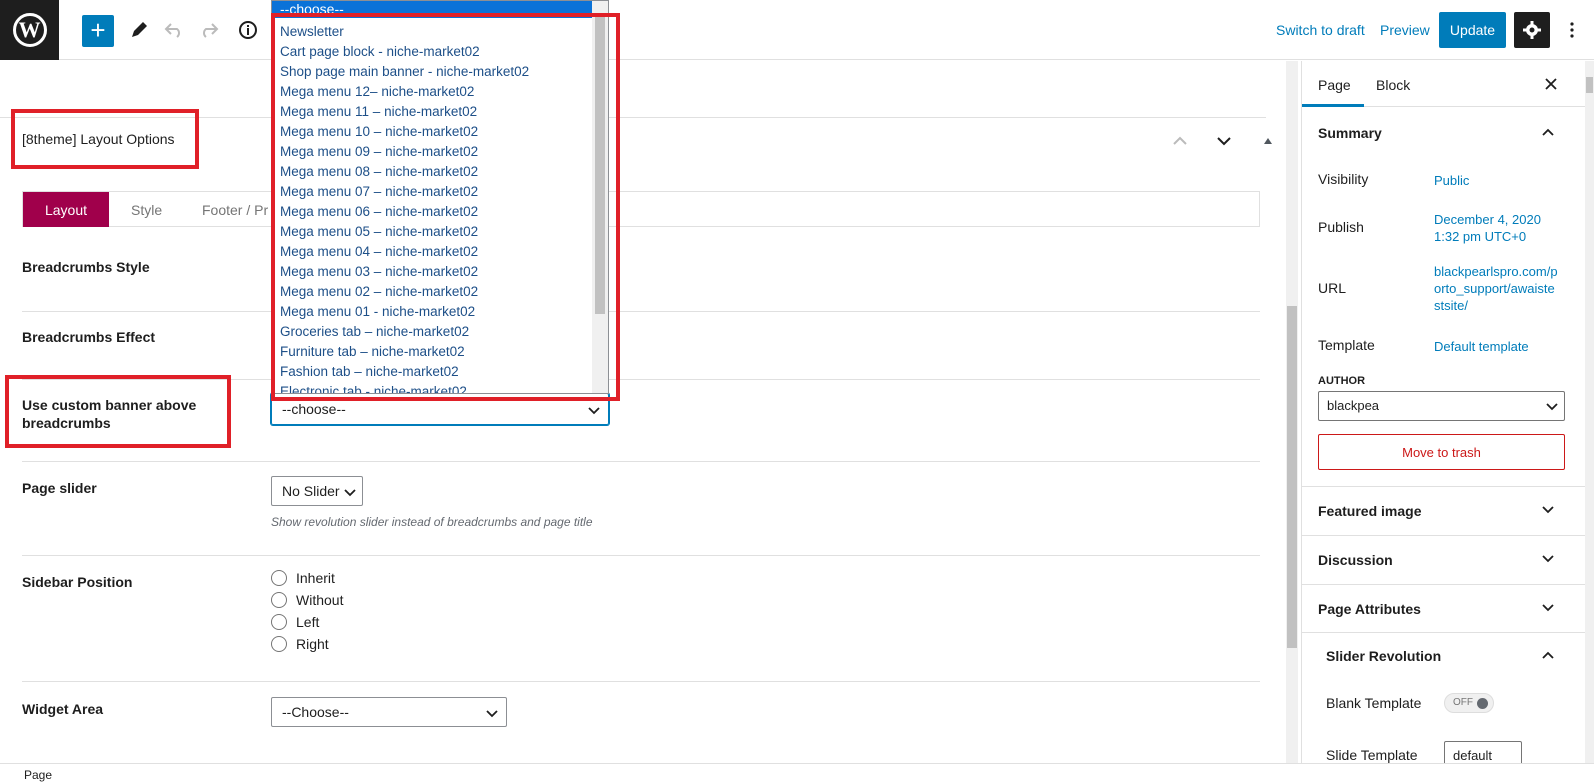  Describe the element at coordinates (98, 31) in the screenshot. I see `add-block-button: +` at that location.